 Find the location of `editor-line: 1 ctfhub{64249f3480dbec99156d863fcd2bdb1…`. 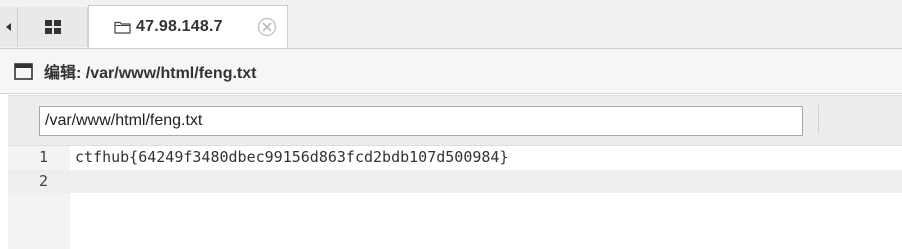

editor-line: 1 ctfhub{64249f3480dbec99156d863fcd2bdb1… is located at coordinates (455, 157).